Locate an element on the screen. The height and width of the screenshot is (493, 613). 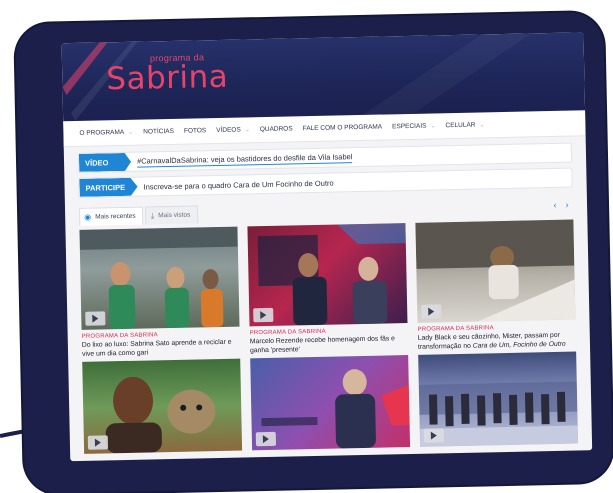
nav-item-label: O PROGRAMA is located at coordinates (102, 132).